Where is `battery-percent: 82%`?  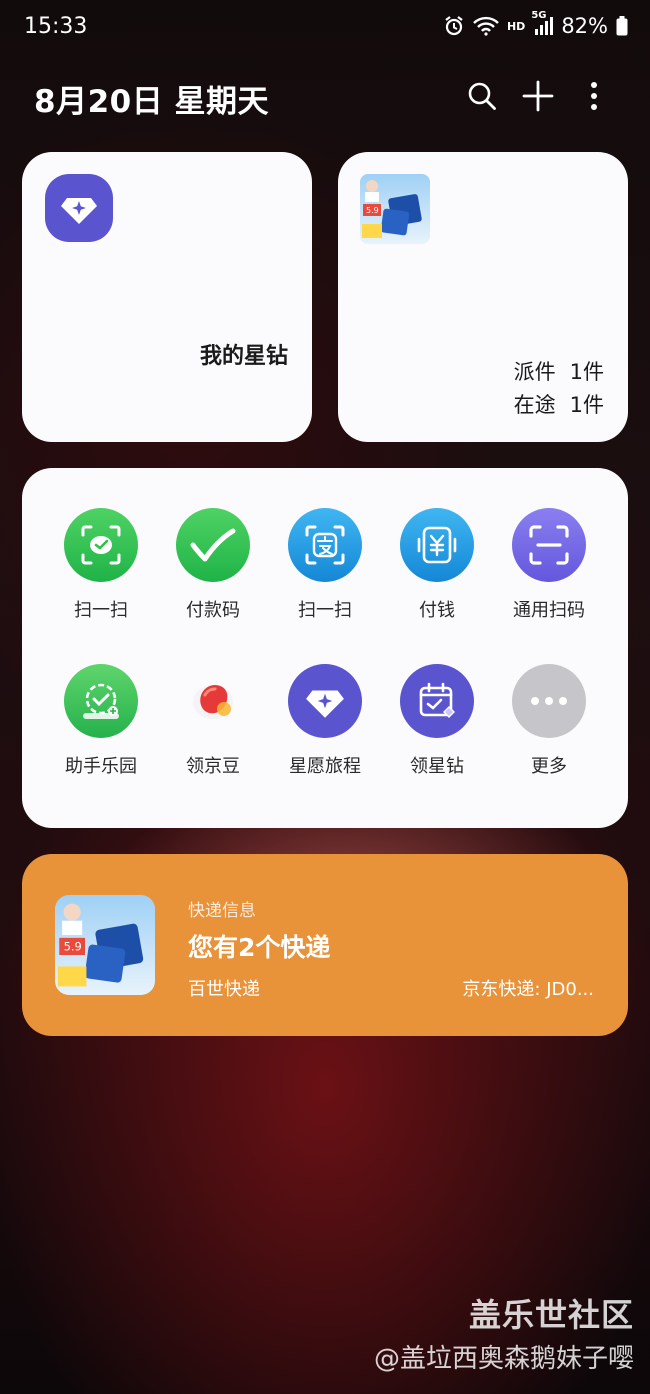 battery-percent: 82% is located at coordinates (584, 26).